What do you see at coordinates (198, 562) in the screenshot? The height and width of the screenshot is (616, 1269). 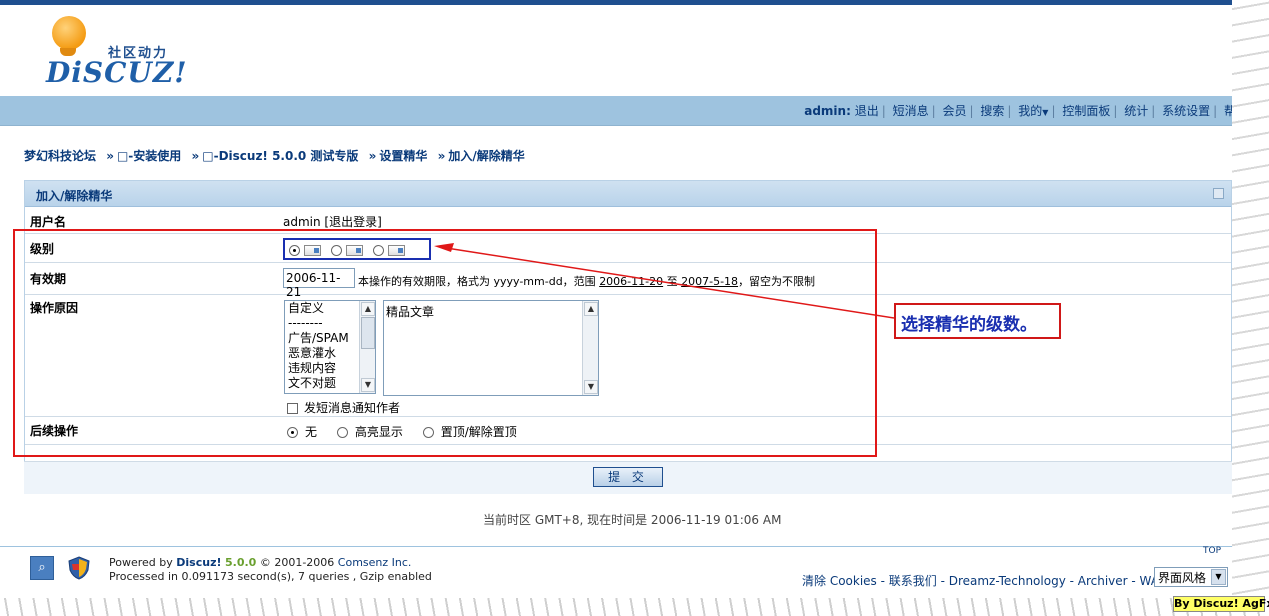 I see `powered-brand: Discuz!` at bounding box center [198, 562].